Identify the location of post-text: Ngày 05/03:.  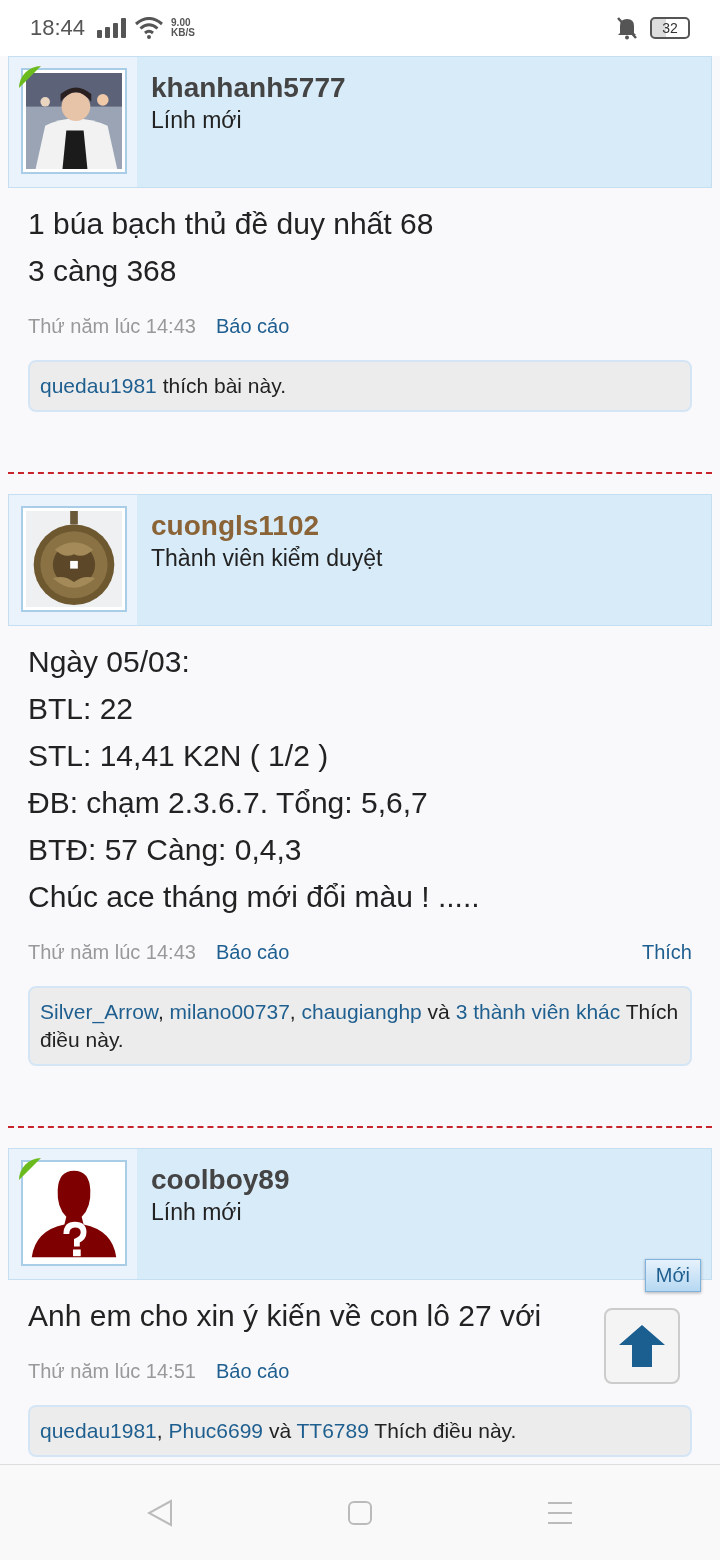
(109, 662).